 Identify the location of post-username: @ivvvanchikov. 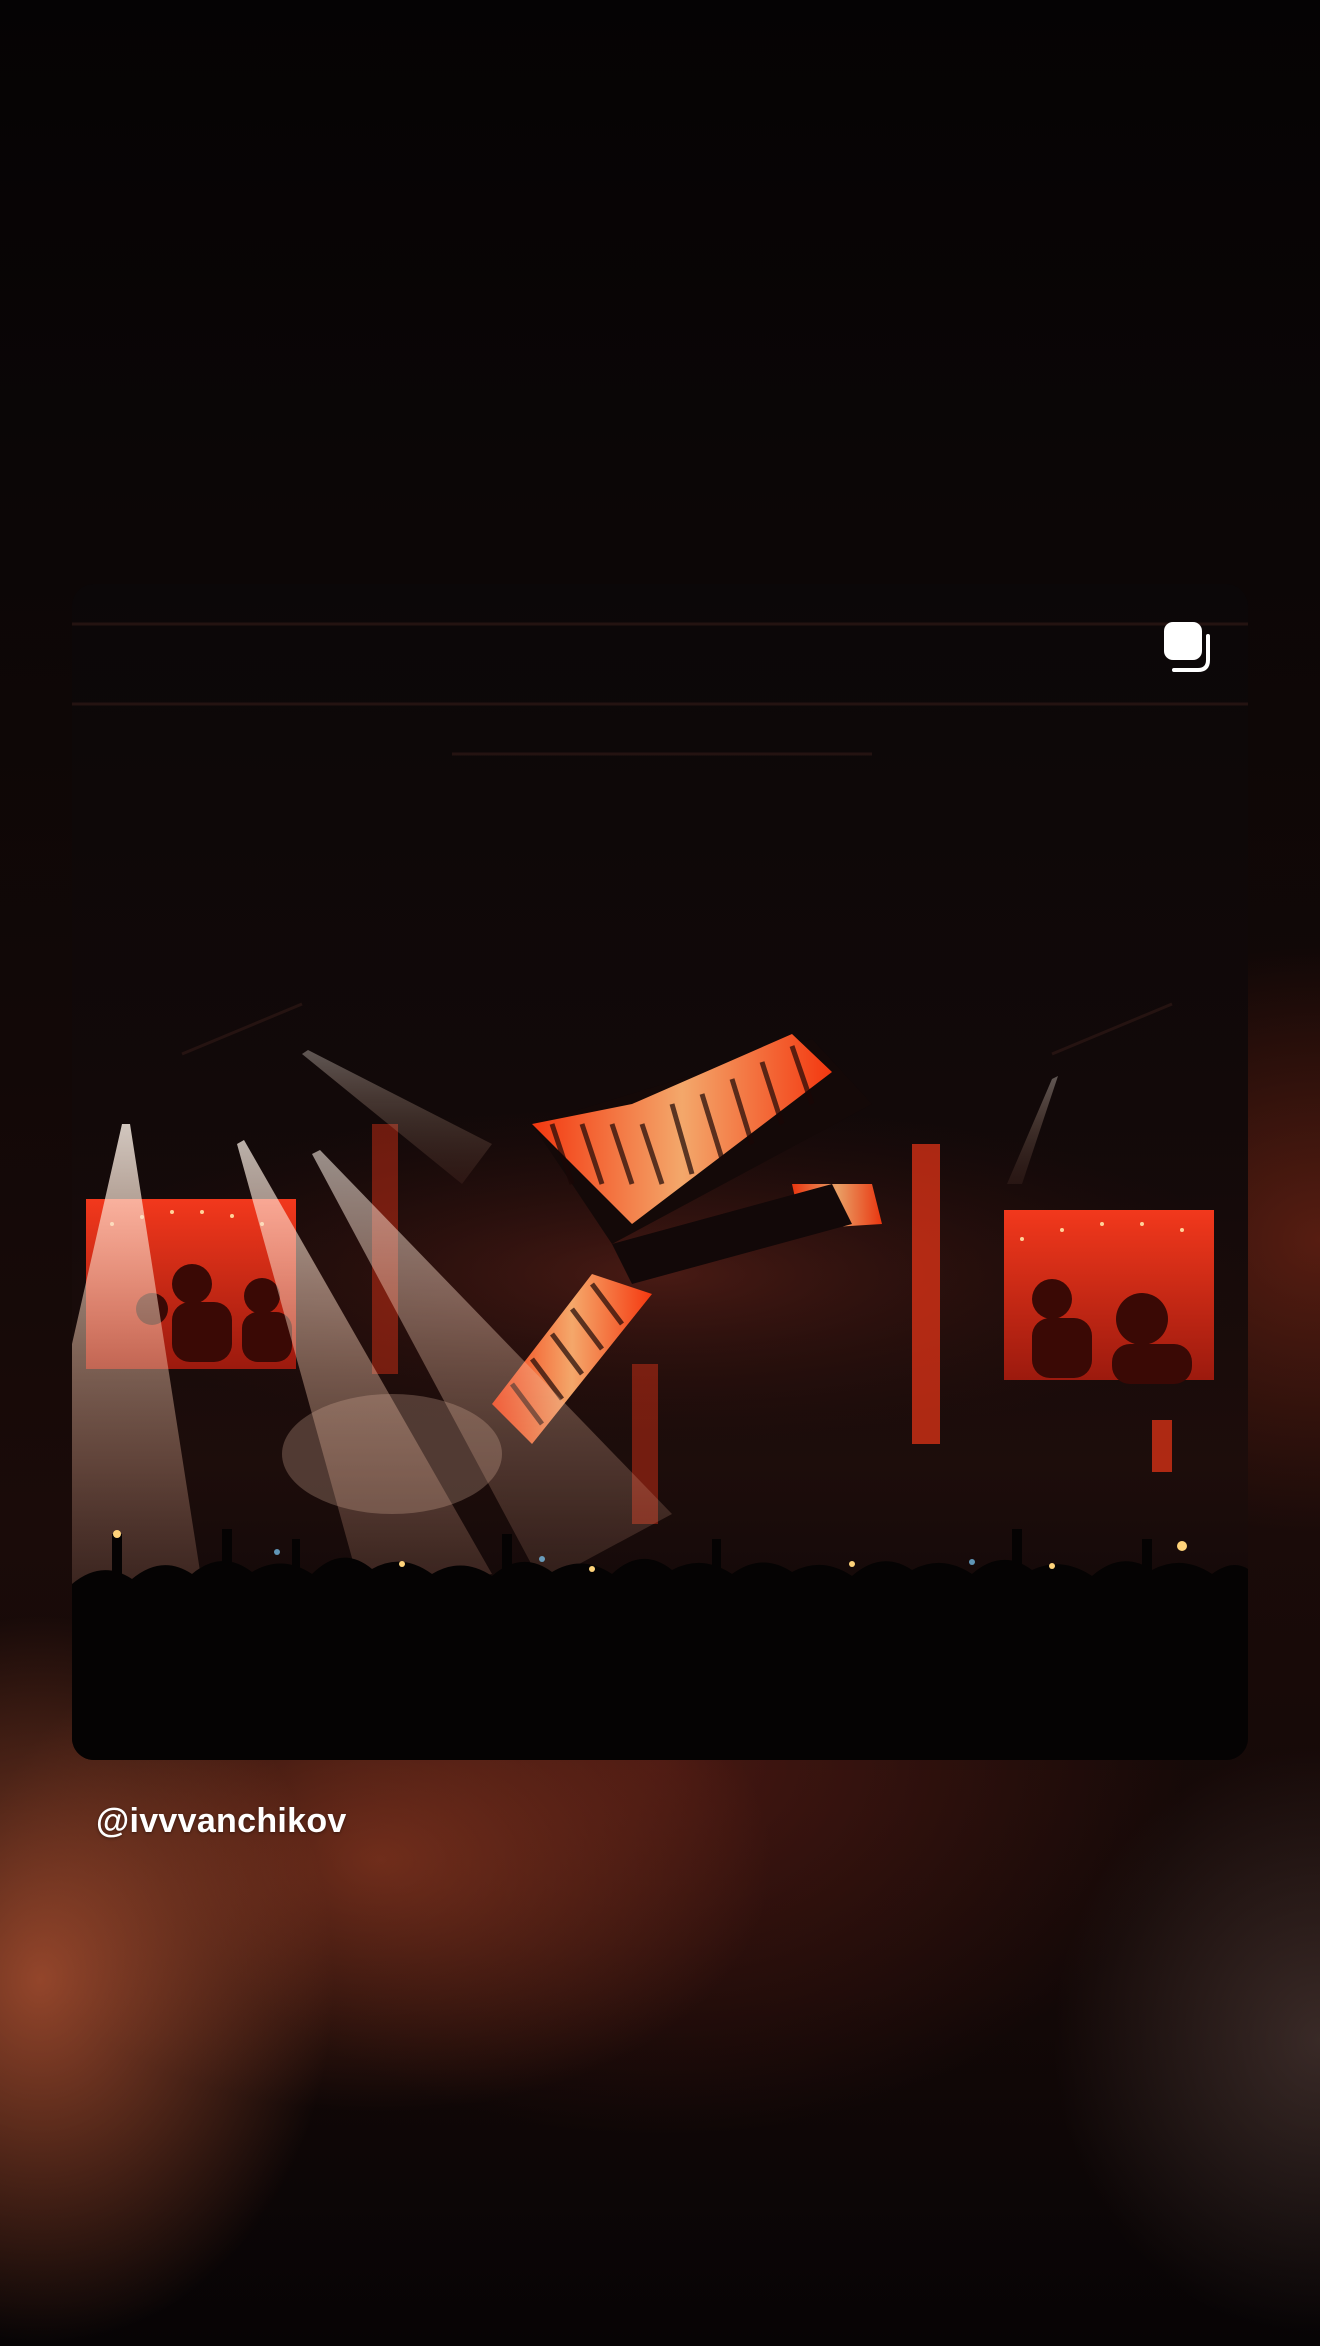
(221, 1821).